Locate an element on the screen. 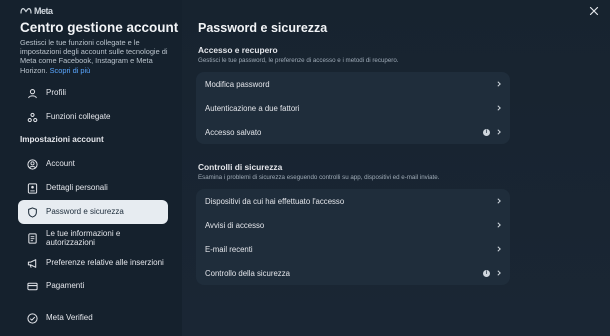 This screenshot has width=610, height=336. meta-logo-icon is located at coordinates (26, 11).